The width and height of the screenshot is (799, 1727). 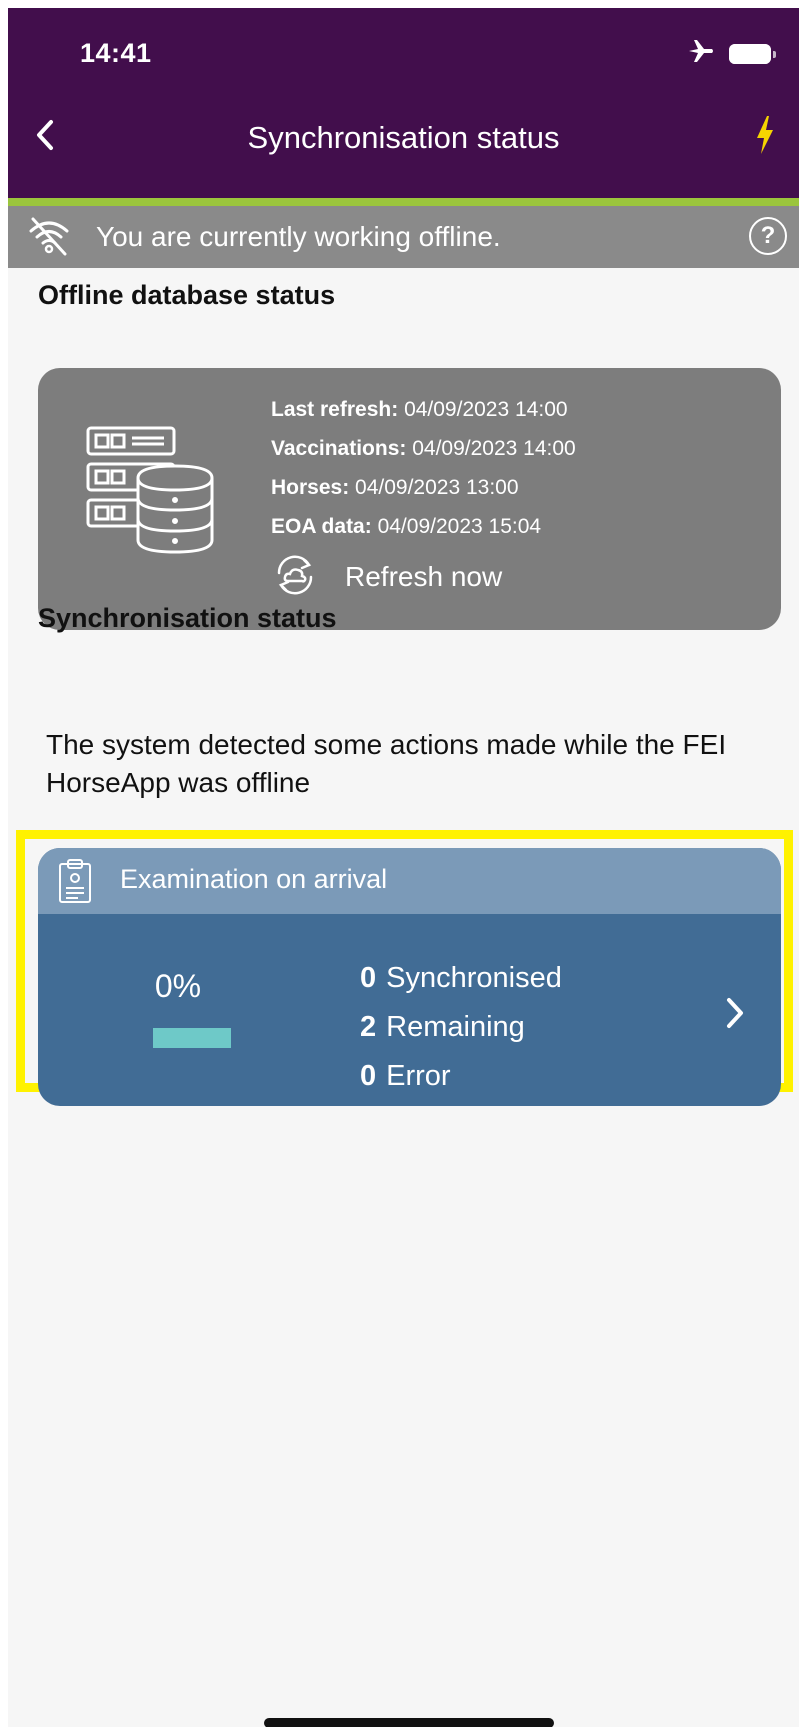 I want to click on page-title: Synchronisation status, so click(x=403, y=137).